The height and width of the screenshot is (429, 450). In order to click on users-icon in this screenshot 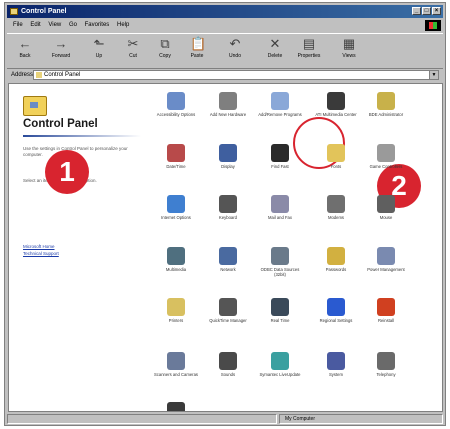, I will do `click(176, 406)`.